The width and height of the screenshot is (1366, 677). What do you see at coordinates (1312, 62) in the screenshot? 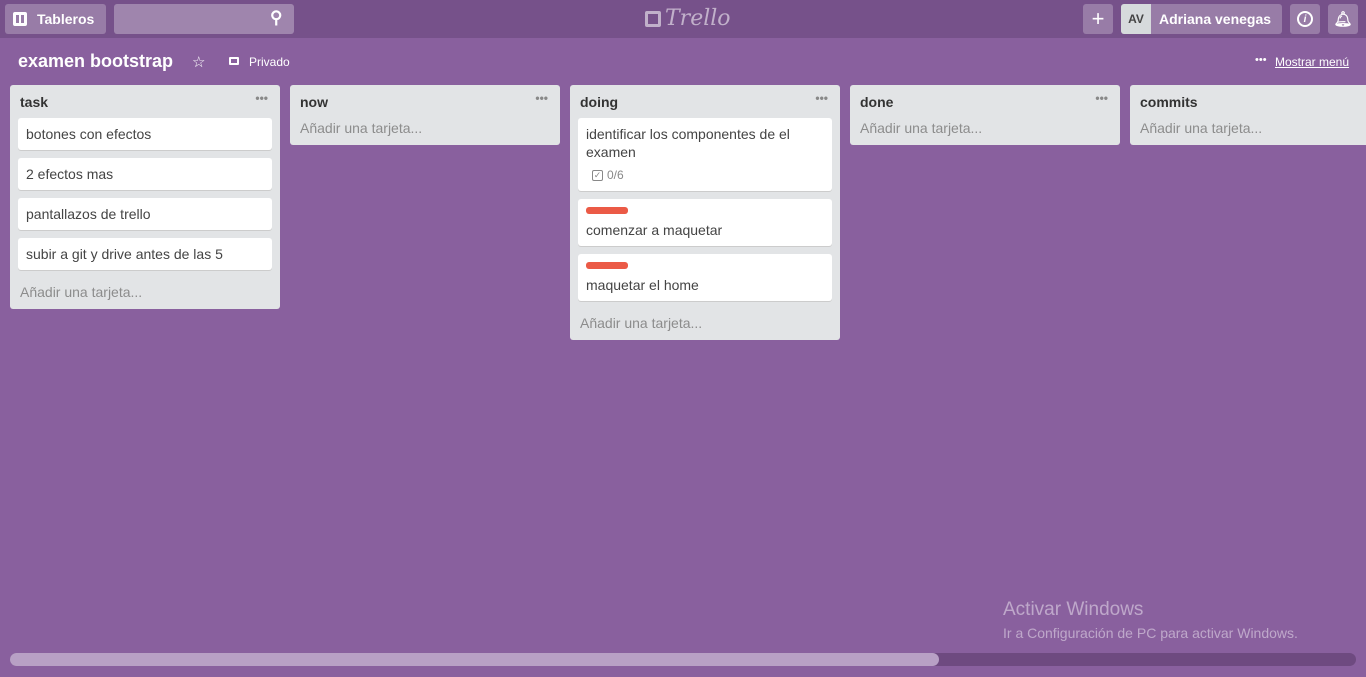
I see `show-menu-link: Mostrar menú` at bounding box center [1312, 62].